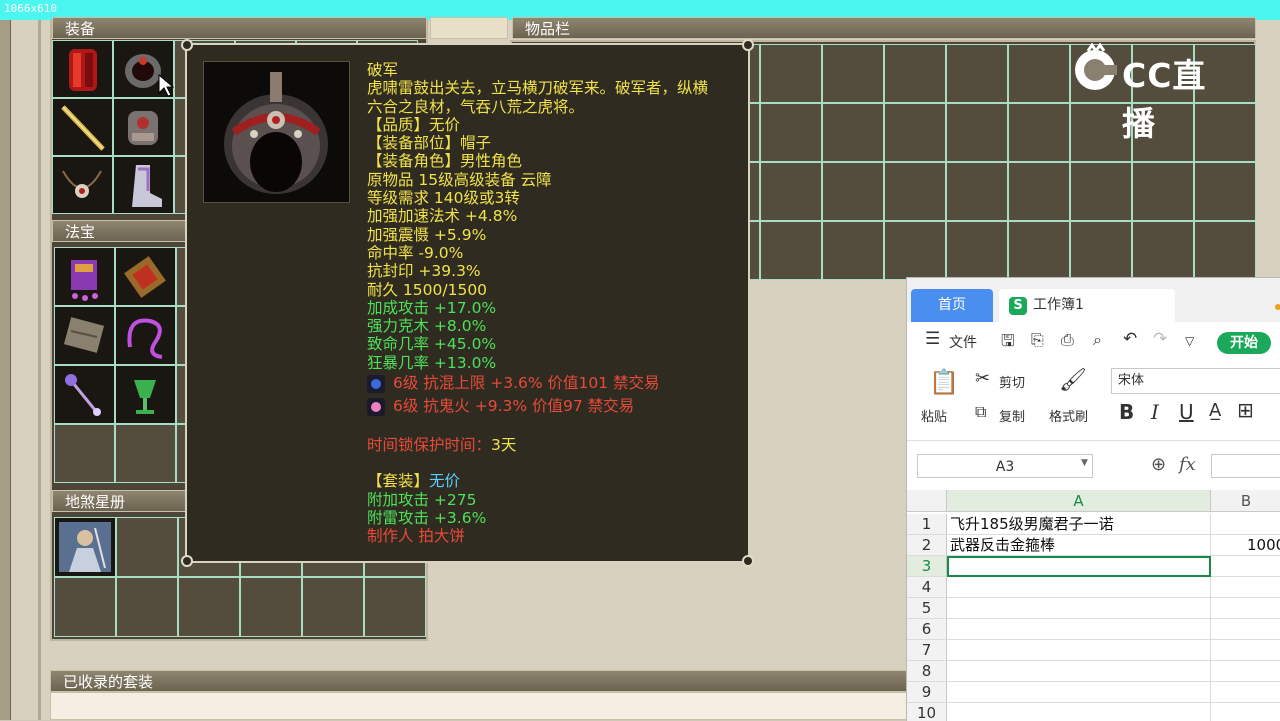 Image resolution: width=1280 pixels, height=721 pixels. I want to click on row-header: 5, so click(927, 608).